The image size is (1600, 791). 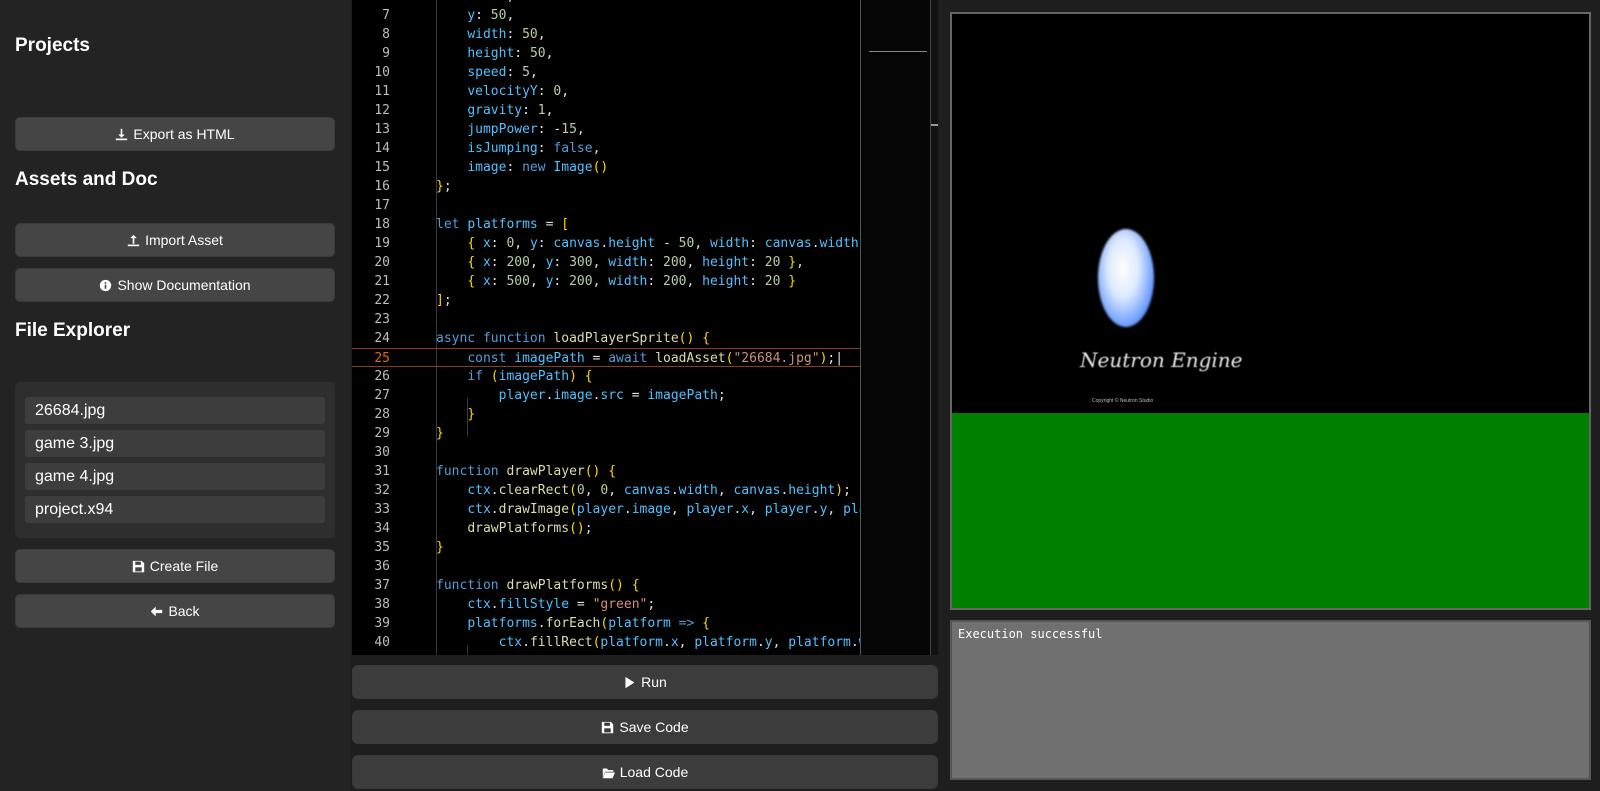 I want to click on file-item: game 3.jpg, so click(x=175, y=443).